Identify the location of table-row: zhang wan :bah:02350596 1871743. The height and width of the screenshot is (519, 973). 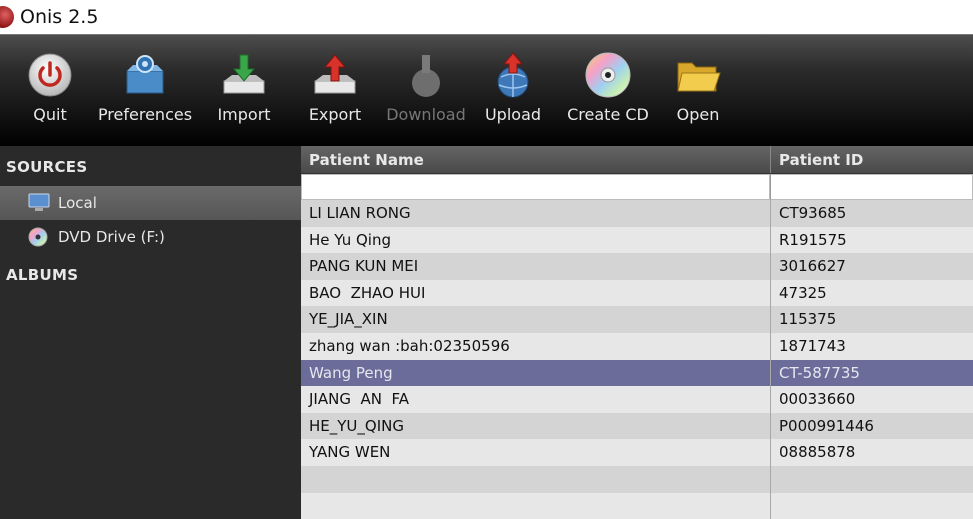
(637, 346).